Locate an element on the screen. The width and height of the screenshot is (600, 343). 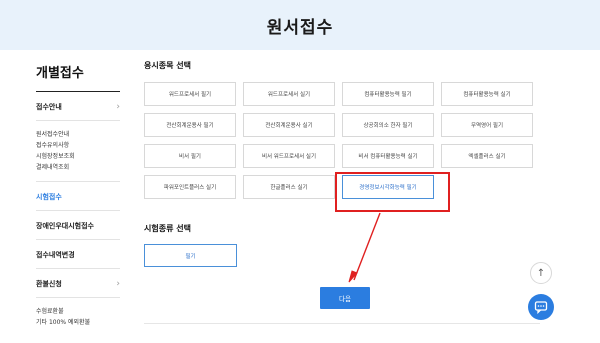
subject-section-title: 응시종목 선택 is located at coordinates (167, 65).